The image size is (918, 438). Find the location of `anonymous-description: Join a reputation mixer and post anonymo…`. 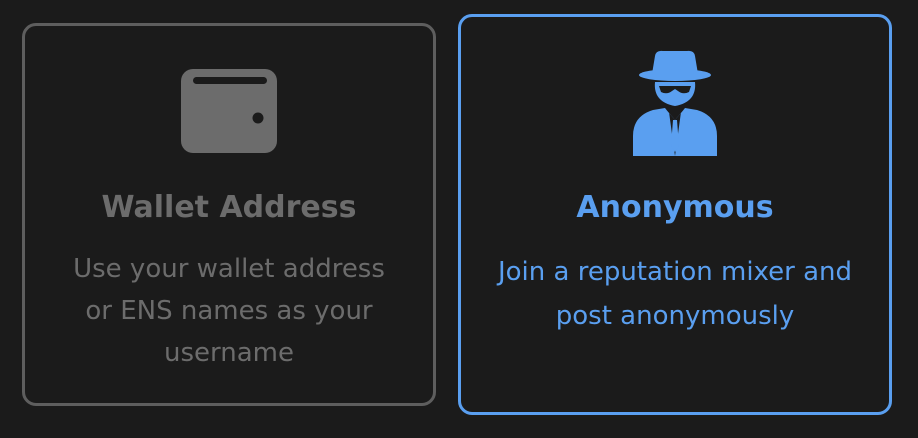

anonymous-description: Join a reputation mixer and post anonymo… is located at coordinates (675, 294).